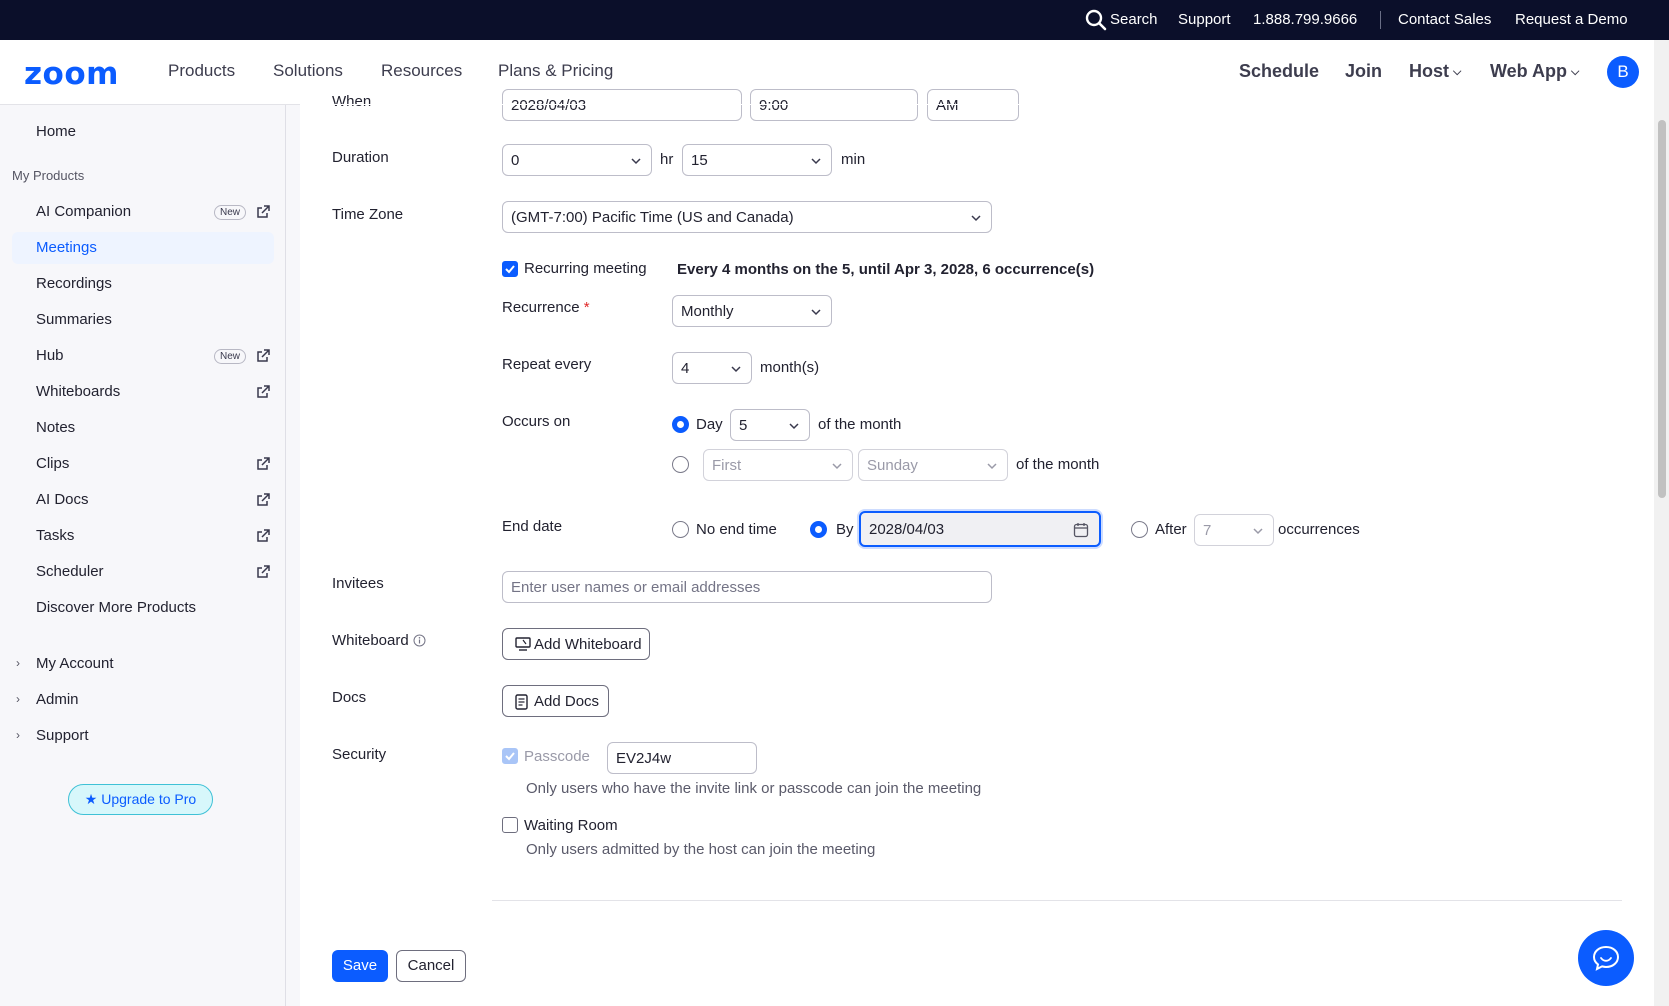  I want to click on document-icon, so click(521, 702).